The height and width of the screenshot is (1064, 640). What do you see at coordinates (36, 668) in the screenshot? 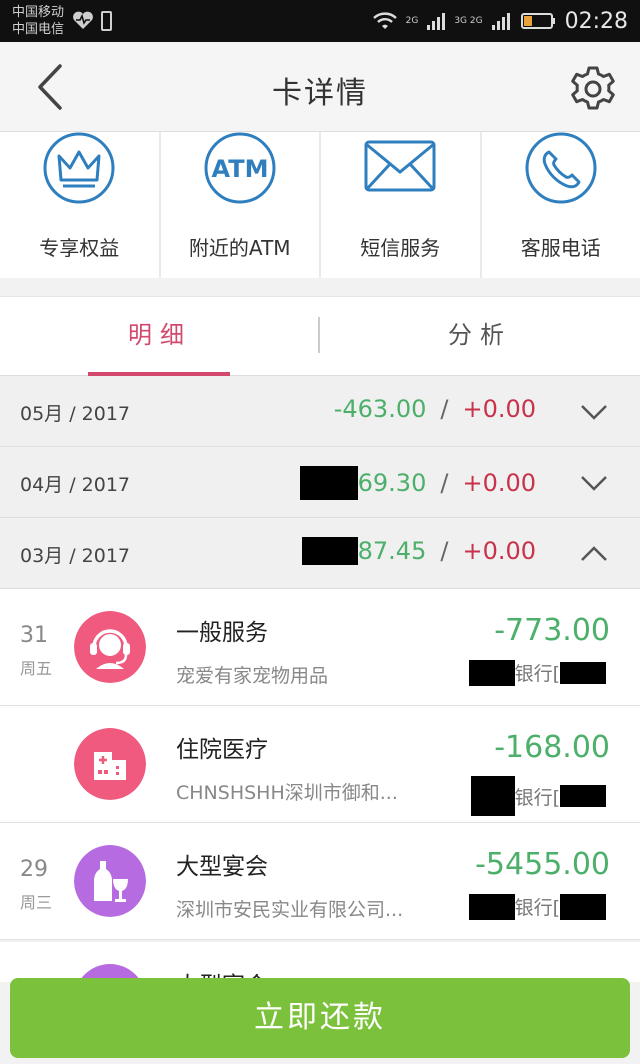
I see `transaction-weekday: 周五` at bounding box center [36, 668].